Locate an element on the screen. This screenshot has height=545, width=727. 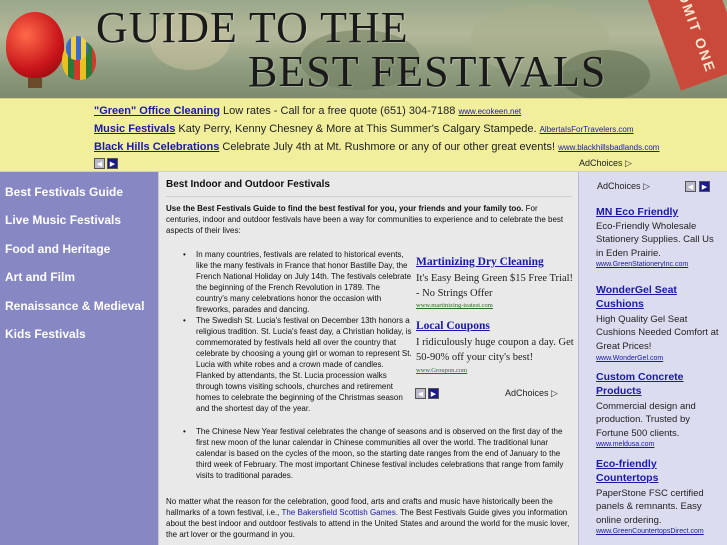
right-ad-title-link: MN Eco Friendly is located at coordinates (637, 212).